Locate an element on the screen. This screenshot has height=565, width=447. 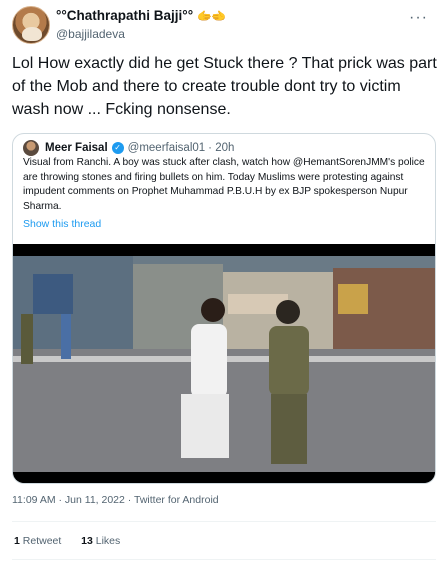
like-count: 13 is located at coordinates (87, 541).